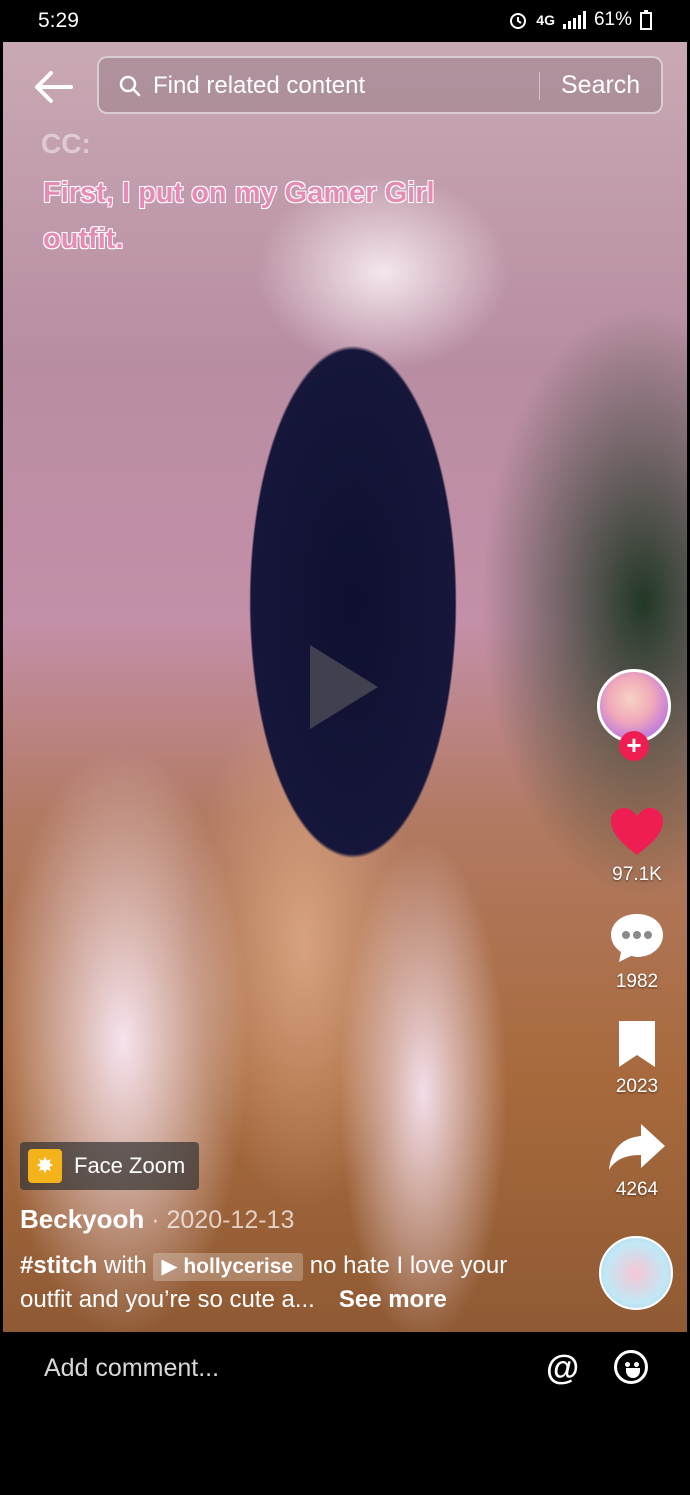  I want to click on post-date: · 2020-12-13, so click(219, 1220).